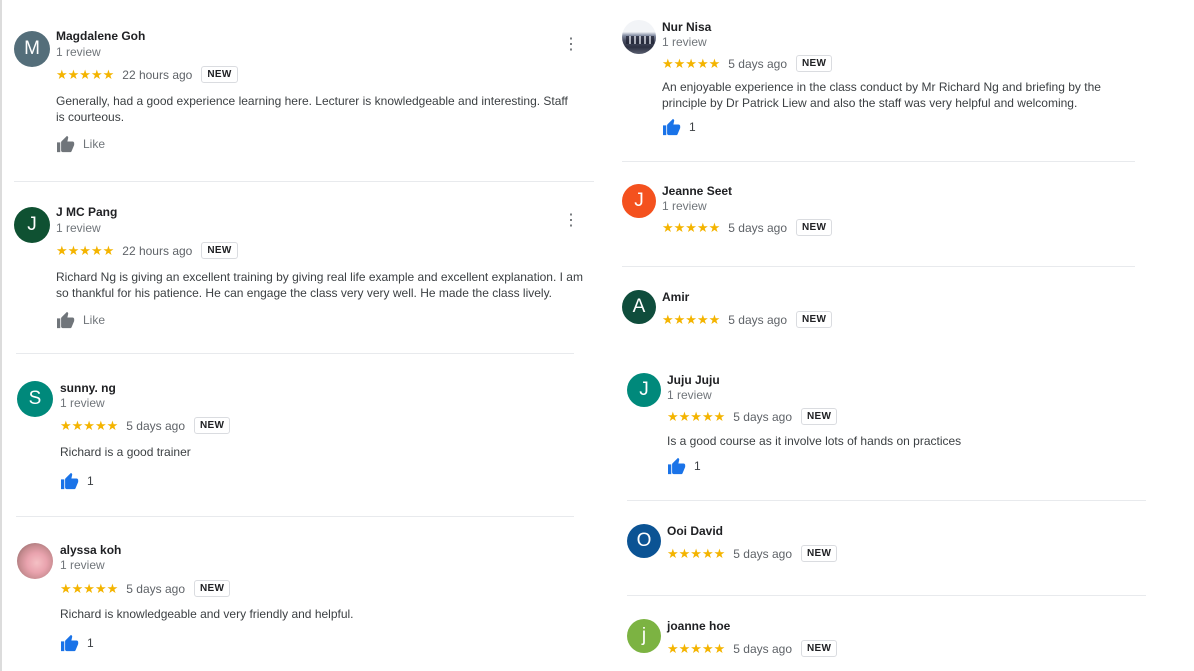 The width and height of the screenshot is (1194, 671). What do you see at coordinates (157, 250) in the screenshot?
I see `review-time: 22 hours ago` at bounding box center [157, 250].